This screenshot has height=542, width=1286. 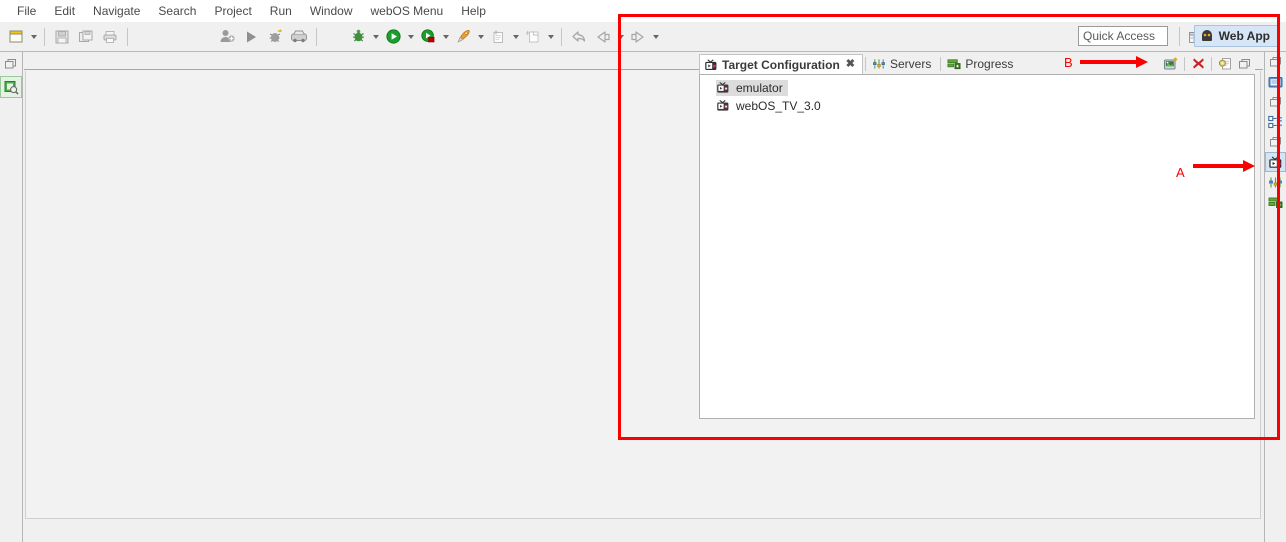 I want to click on run-package-dropdown-icon, so click(x=445, y=37).